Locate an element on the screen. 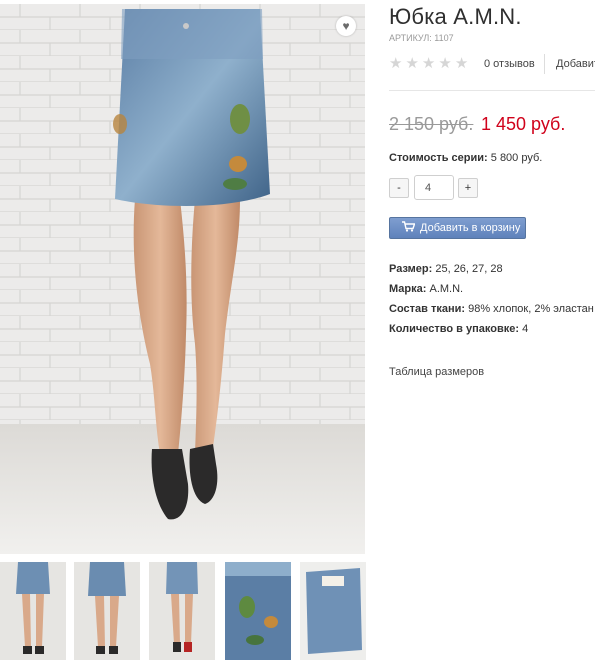 The width and height of the screenshot is (595, 661). thumbnail-front is located at coordinates (33, 611).